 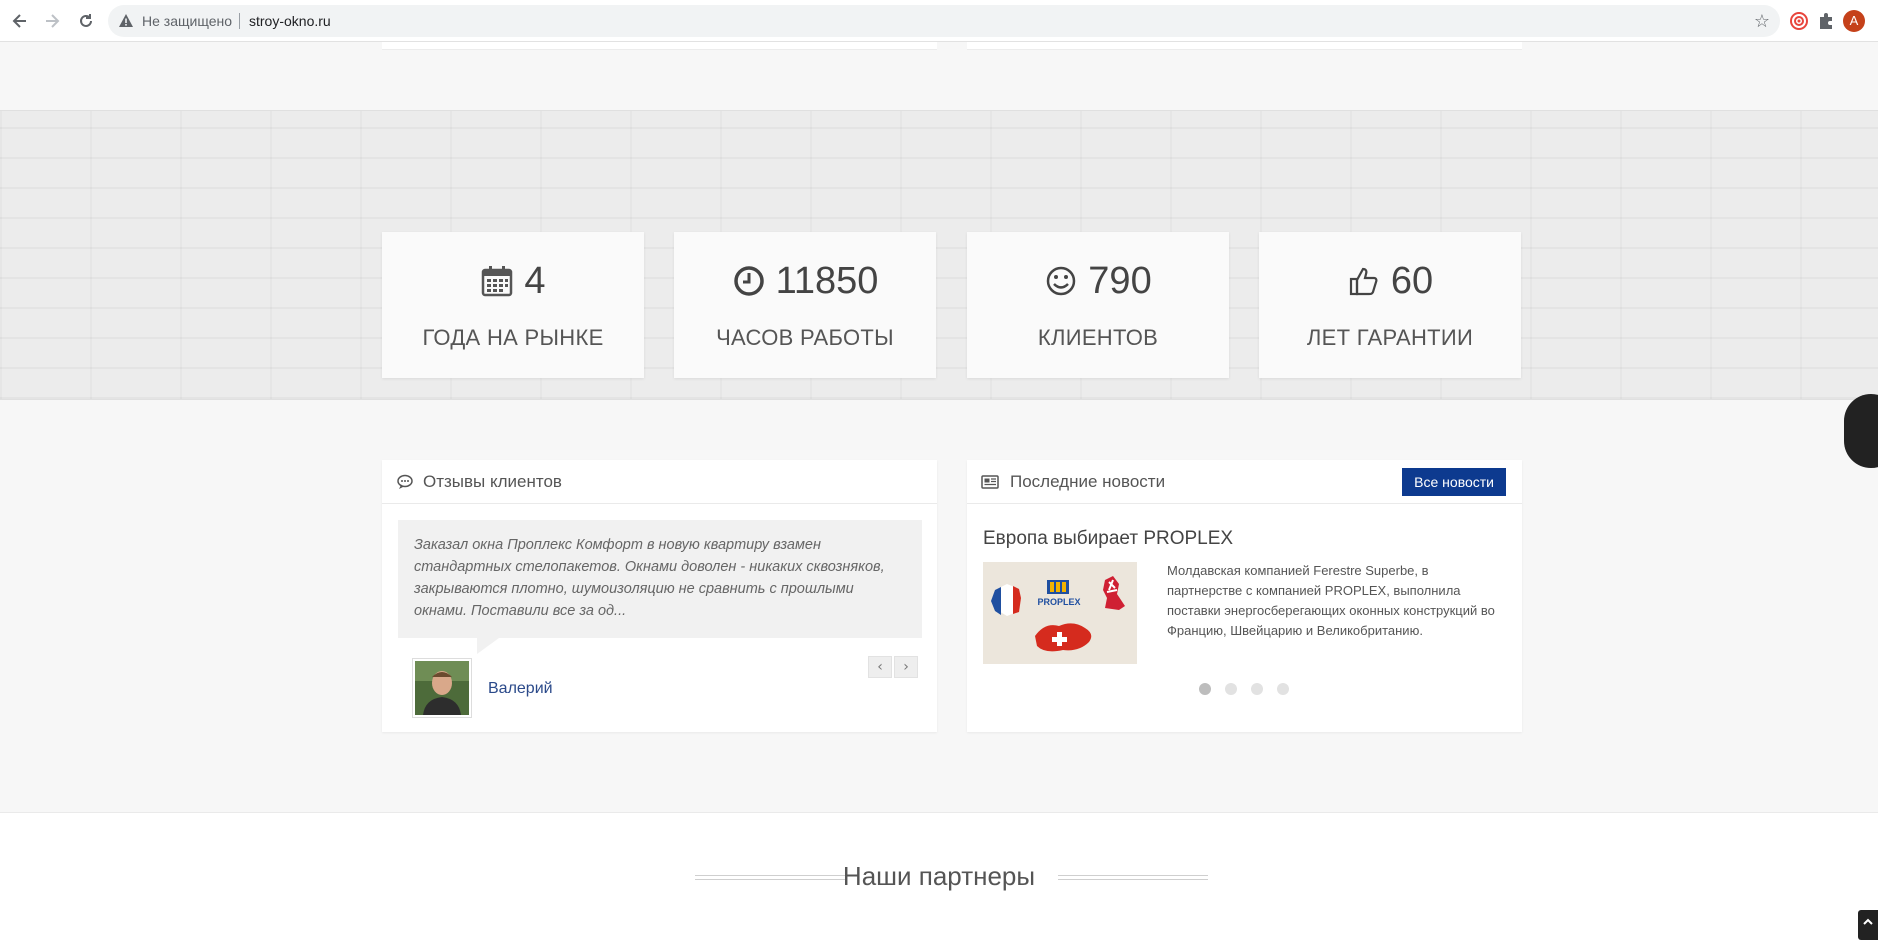 What do you see at coordinates (492, 481) in the screenshot?
I see `reviews-title: Отзывы клиентов` at bounding box center [492, 481].